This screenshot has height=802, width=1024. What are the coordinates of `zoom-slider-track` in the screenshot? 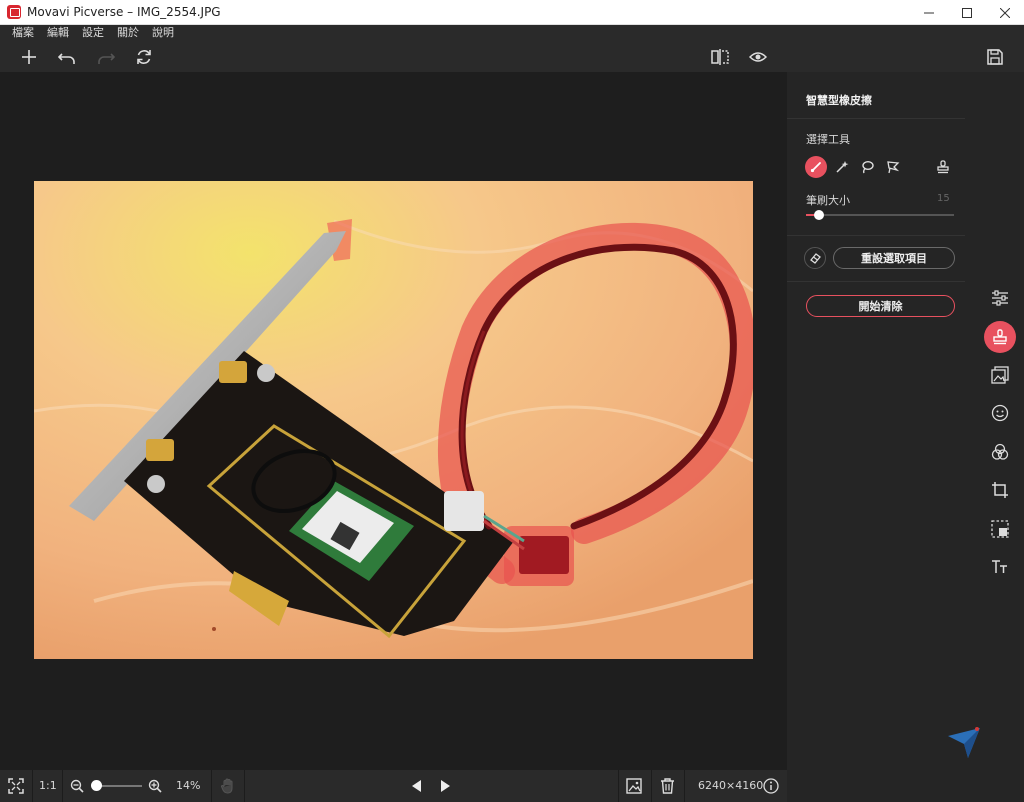 It's located at (119, 786).